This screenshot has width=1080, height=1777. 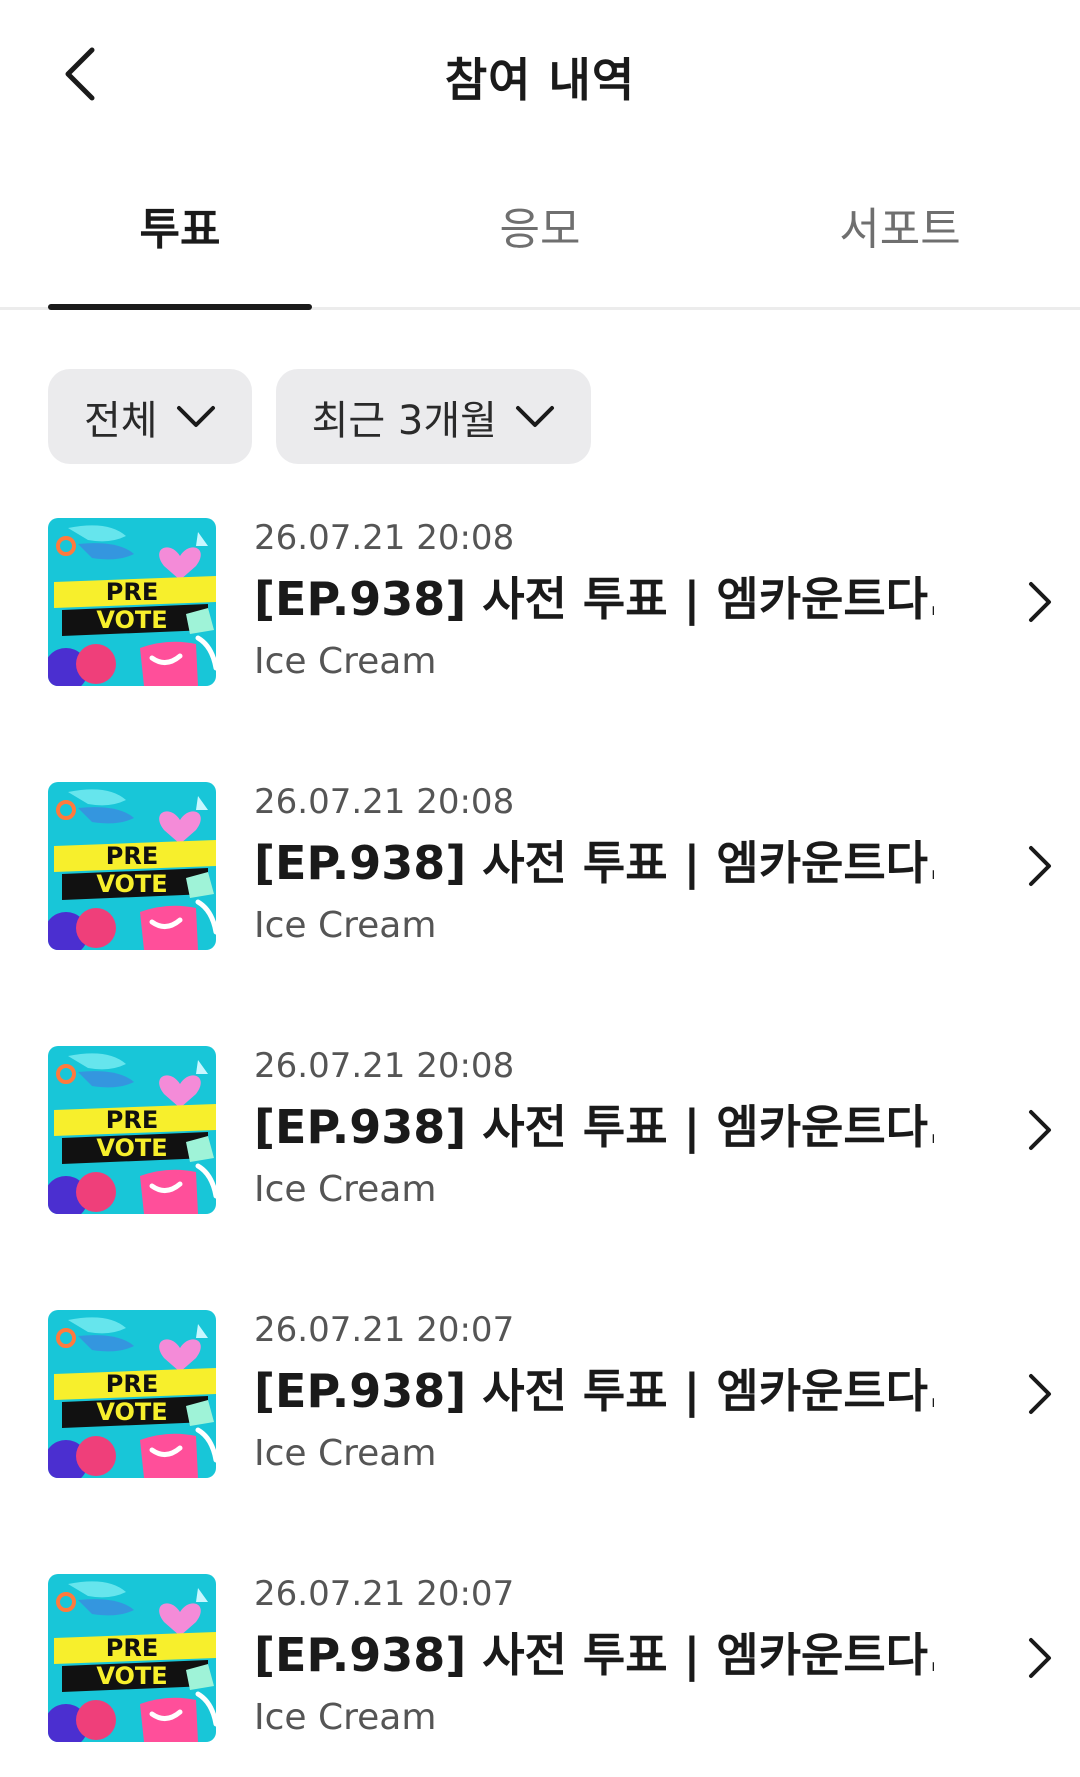 I want to click on tab-label: 서포트, so click(x=900, y=229).